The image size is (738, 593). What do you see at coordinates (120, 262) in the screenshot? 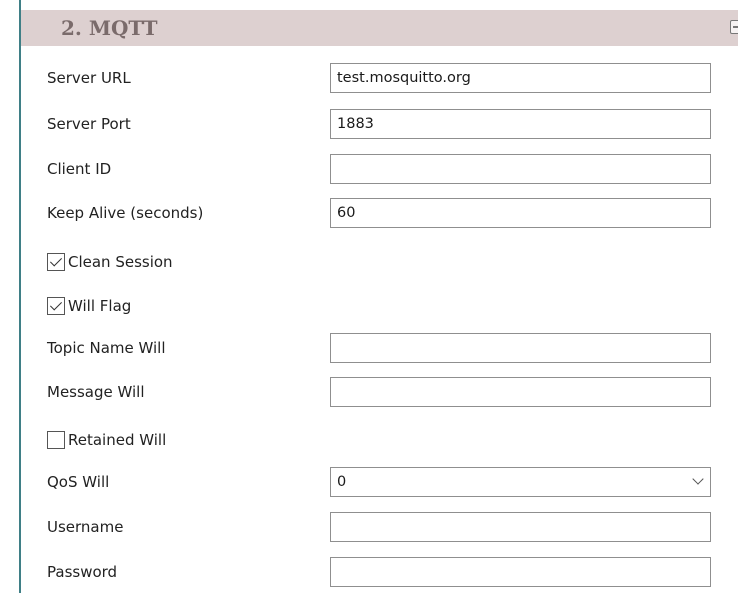
I see `clean-session-label: Clean Session` at bounding box center [120, 262].